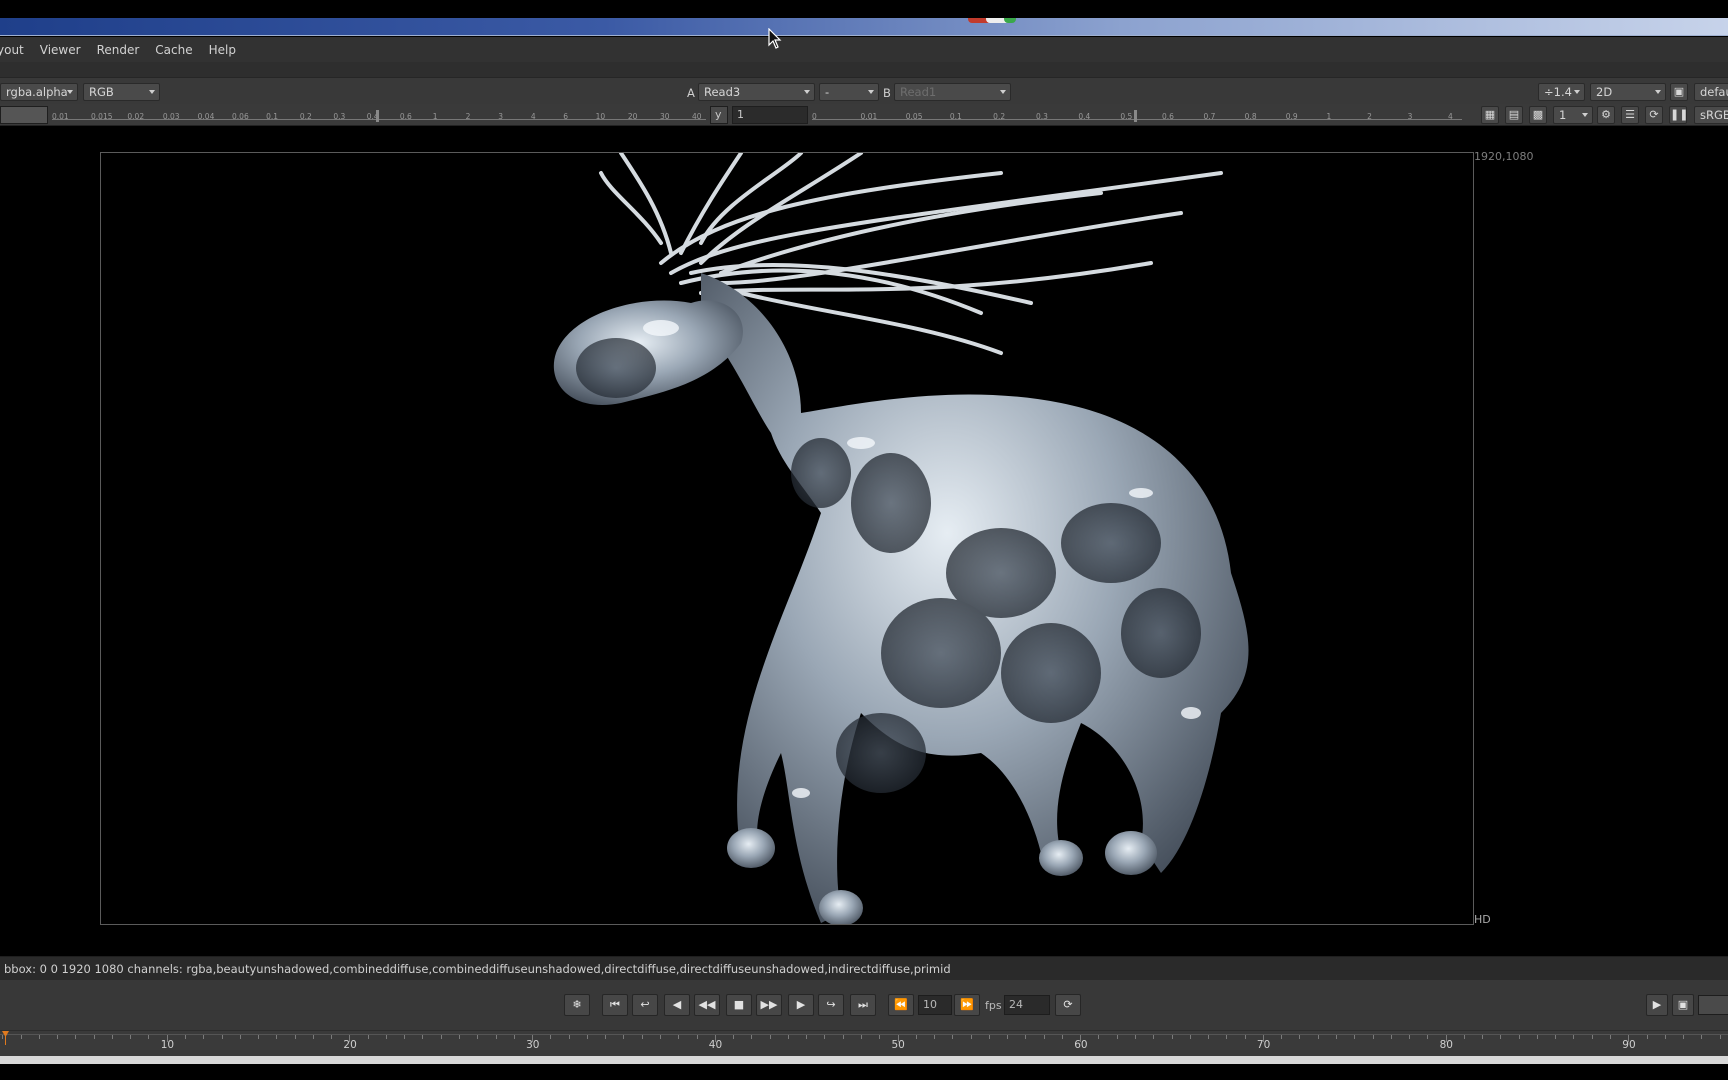  What do you see at coordinates (930, 1004) in the screenshot?
I see `frame-increment-value: 10` at bounding box center [930, 1004].